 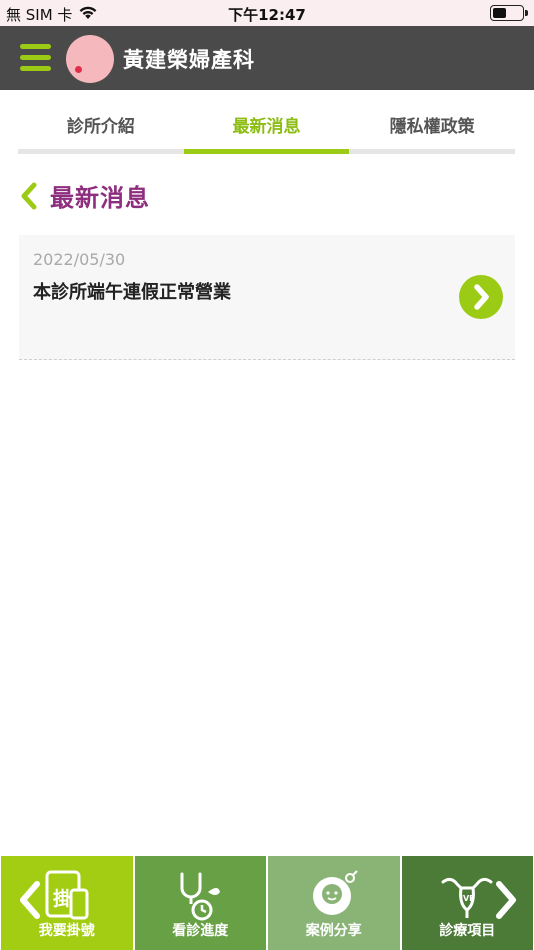 I want to click on app-title: 黃建榮婦產科, so click(x=189, y=60).